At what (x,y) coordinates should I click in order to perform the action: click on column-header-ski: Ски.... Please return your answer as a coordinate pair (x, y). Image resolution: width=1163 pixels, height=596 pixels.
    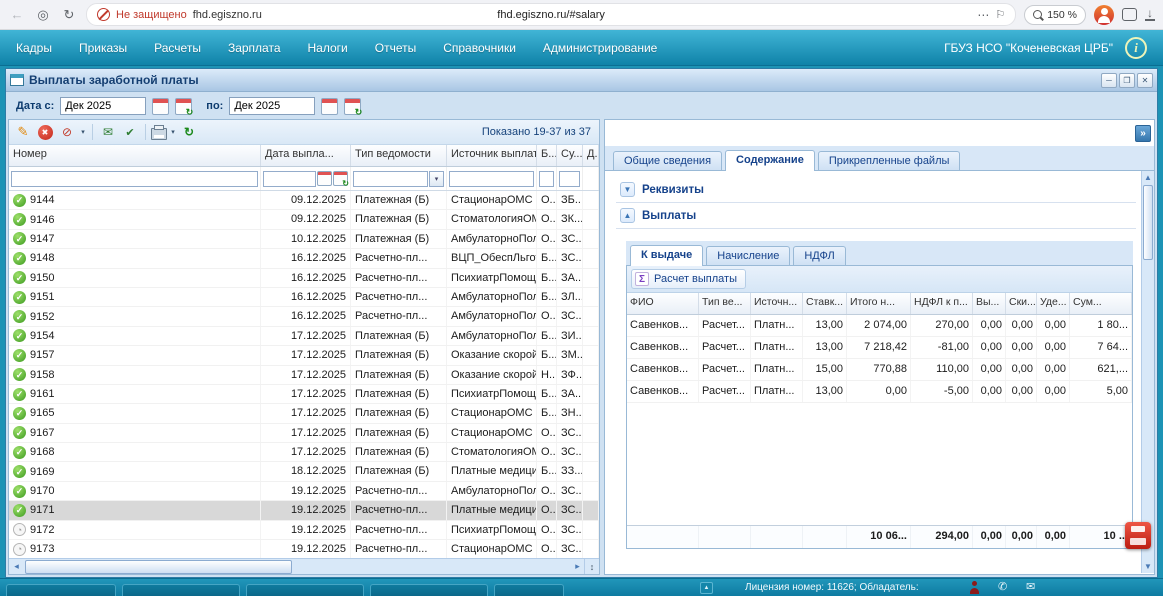
    Looking at the image, I should click on (1021, 303).